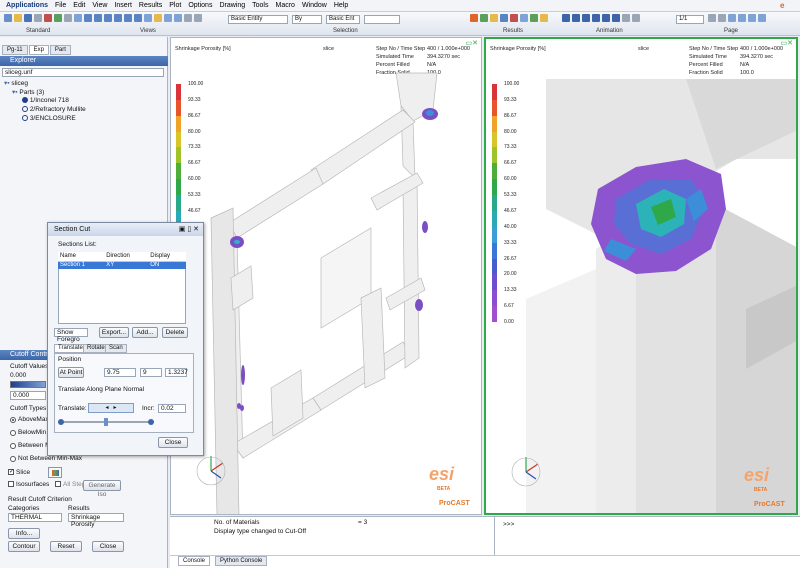  What do you see at coordinates (616, 18) in the screenshot?
I see `last-frame-icon` at bounding box center [616, 18].